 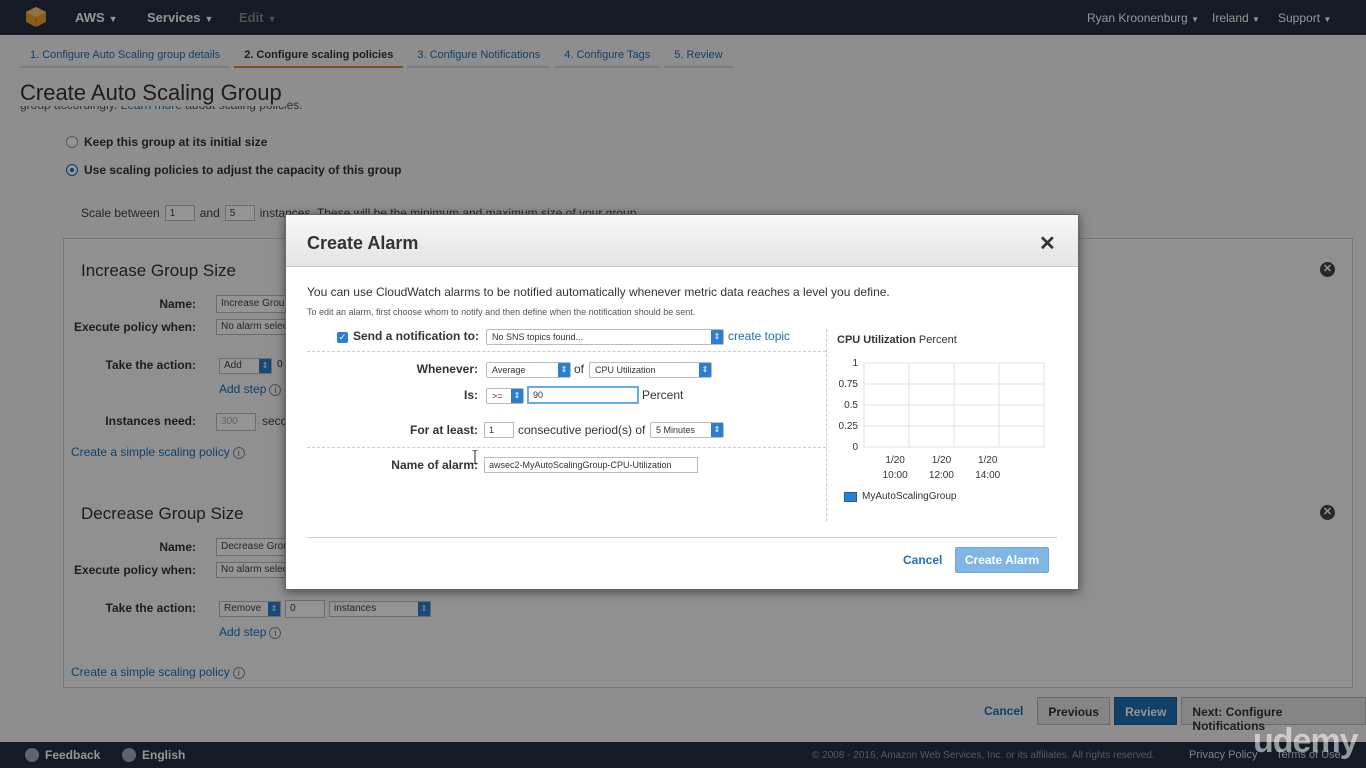 I want to click on legend-label: MyAutoScalingGroup, so click(x=909, y=496).